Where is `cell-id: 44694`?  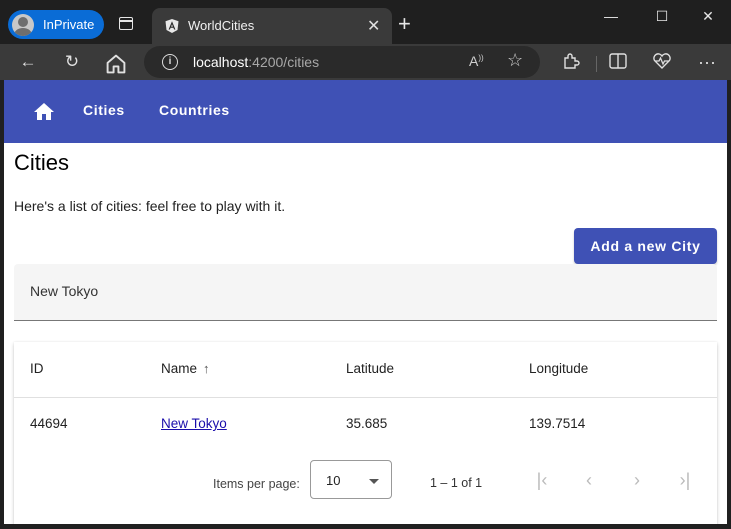
cell-id: 44694 is located at coordinates (49, 423).